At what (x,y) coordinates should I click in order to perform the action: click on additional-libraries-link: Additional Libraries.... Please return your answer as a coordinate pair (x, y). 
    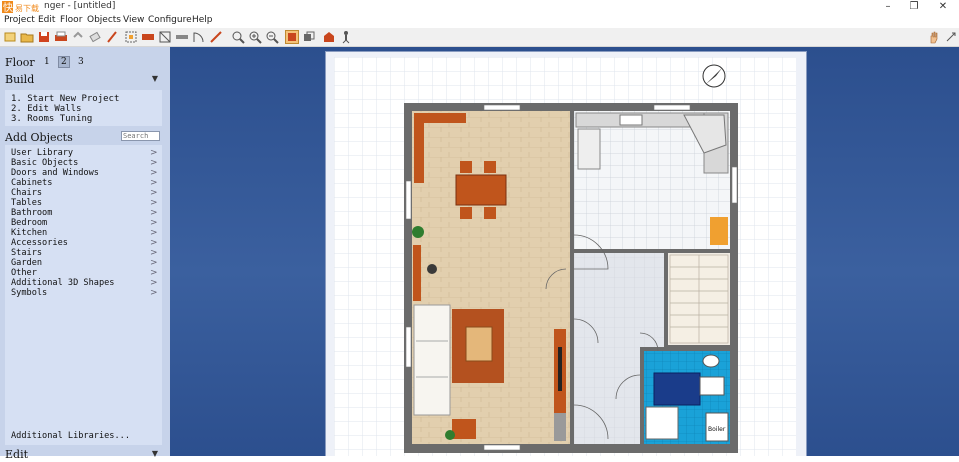
    Looking at the image, I should click on (70, 436).